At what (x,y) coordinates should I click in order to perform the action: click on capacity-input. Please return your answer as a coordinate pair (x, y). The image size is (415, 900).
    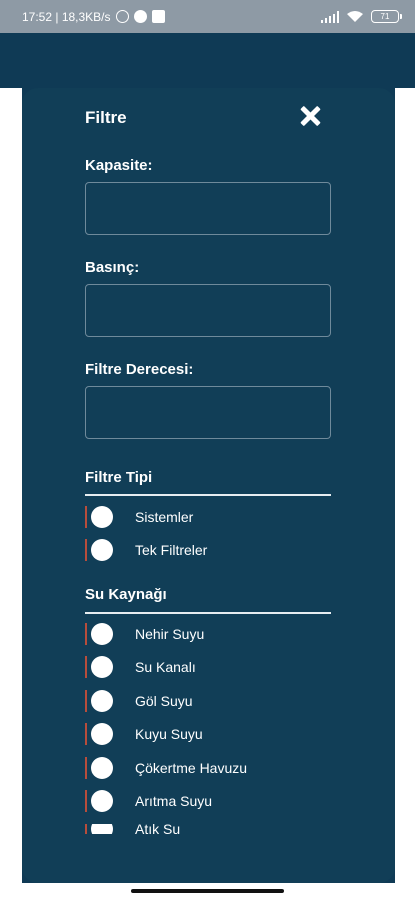
    Looking at the image, I should click on (208, 208).